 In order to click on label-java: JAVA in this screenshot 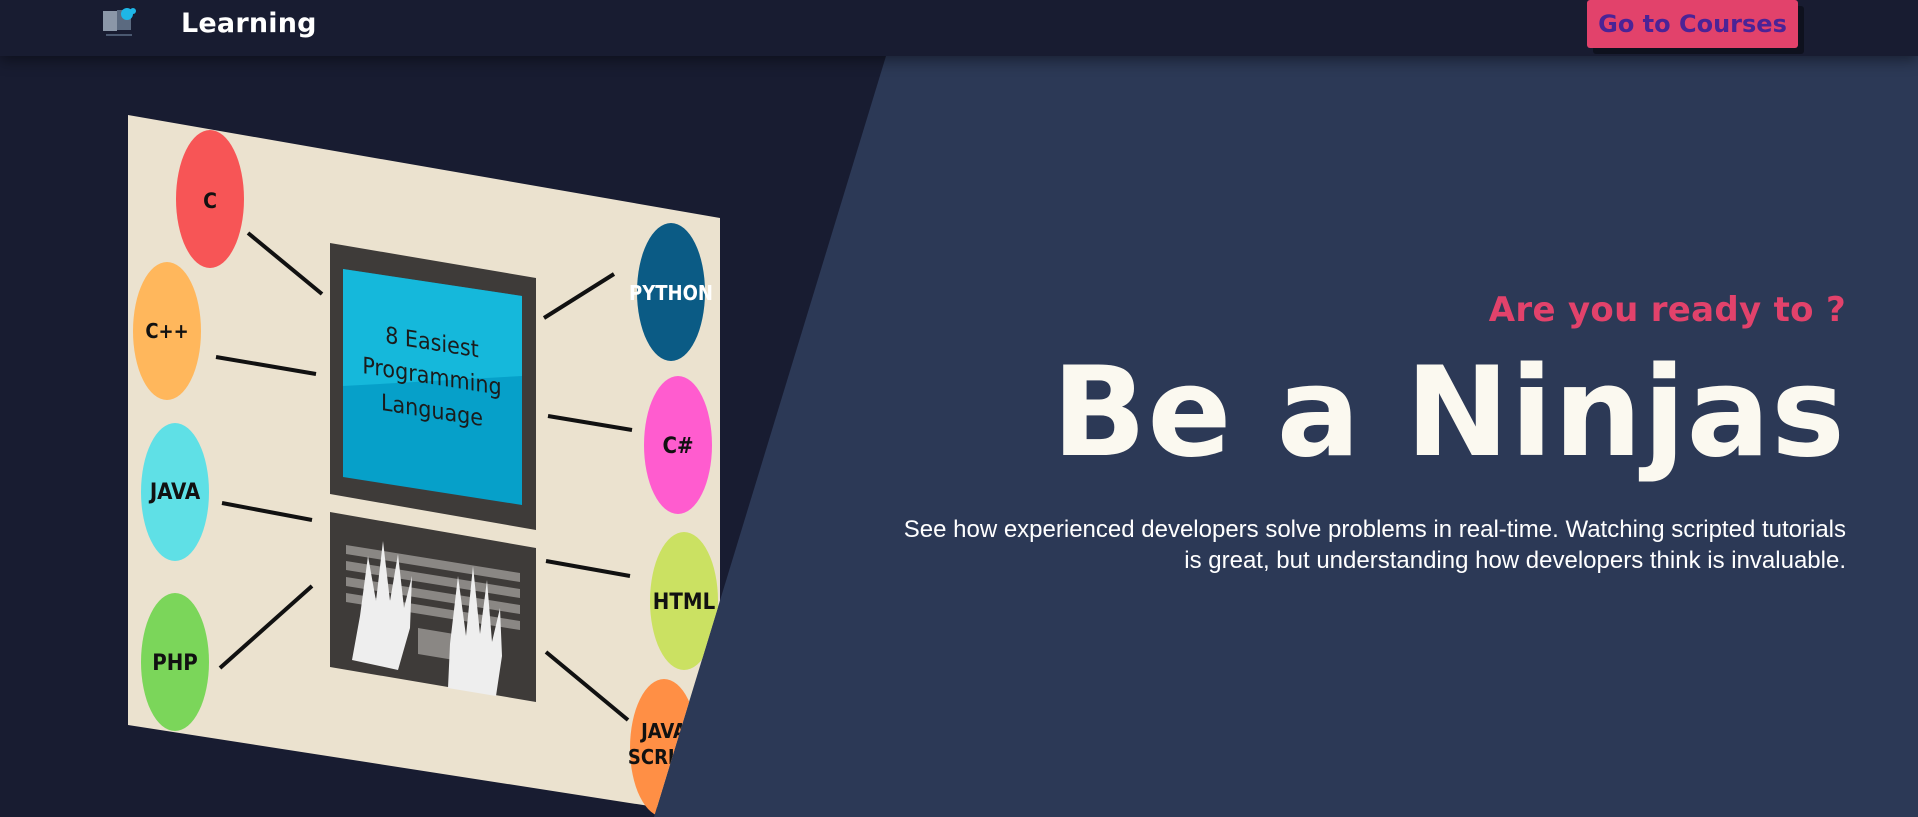, I will do `click(174, 492)`.